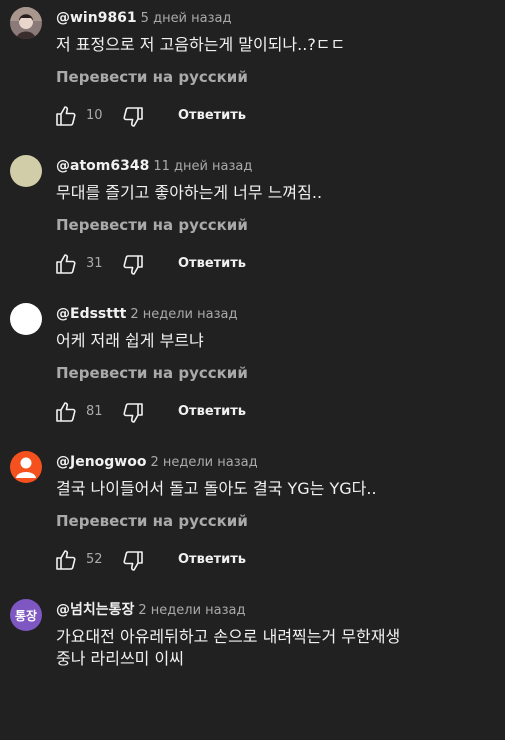 The width and height of the screenshot is (505, 740). I want to click on comment-header: @Jenogwoo 2 недели назад, so click(157, 462).